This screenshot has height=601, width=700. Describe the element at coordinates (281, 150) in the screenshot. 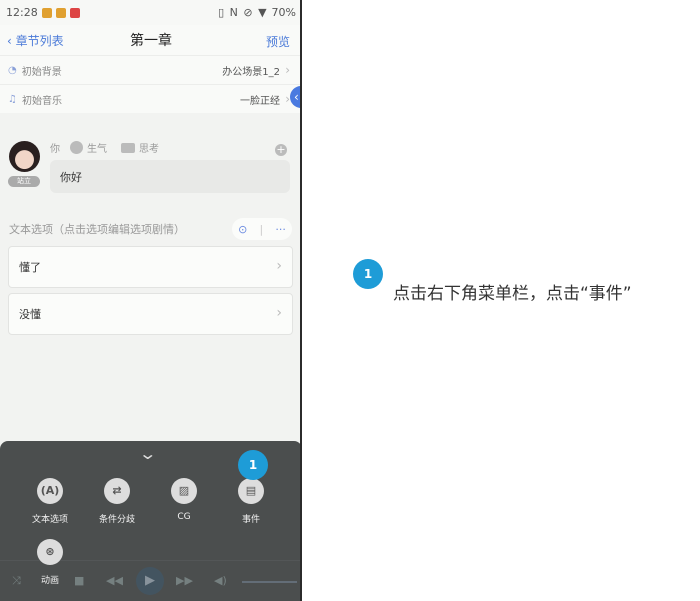

I see `add-icon: +` at that location.